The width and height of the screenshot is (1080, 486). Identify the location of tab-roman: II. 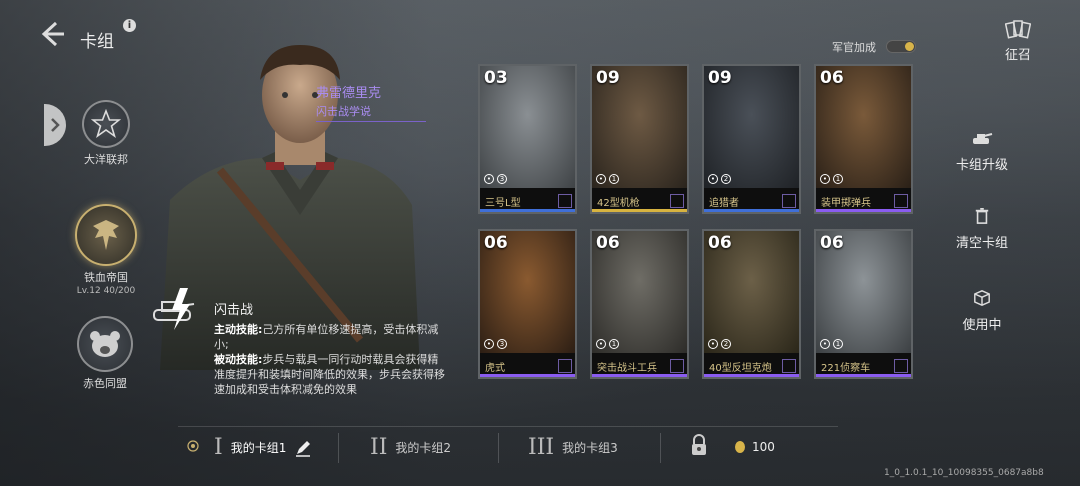
(379, 447).